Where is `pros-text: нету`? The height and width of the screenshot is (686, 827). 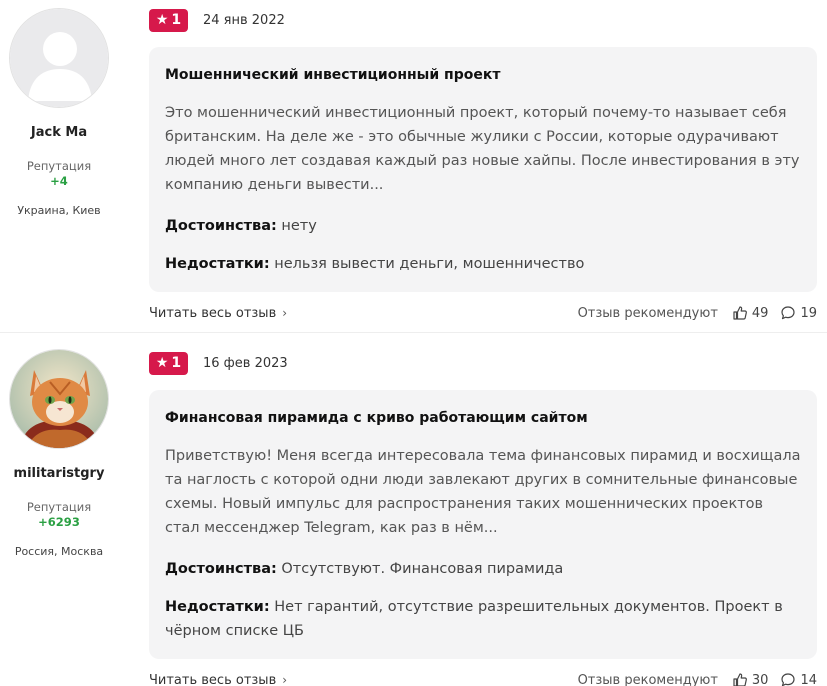 pros-text: нету is located at coordinates (299, 226).